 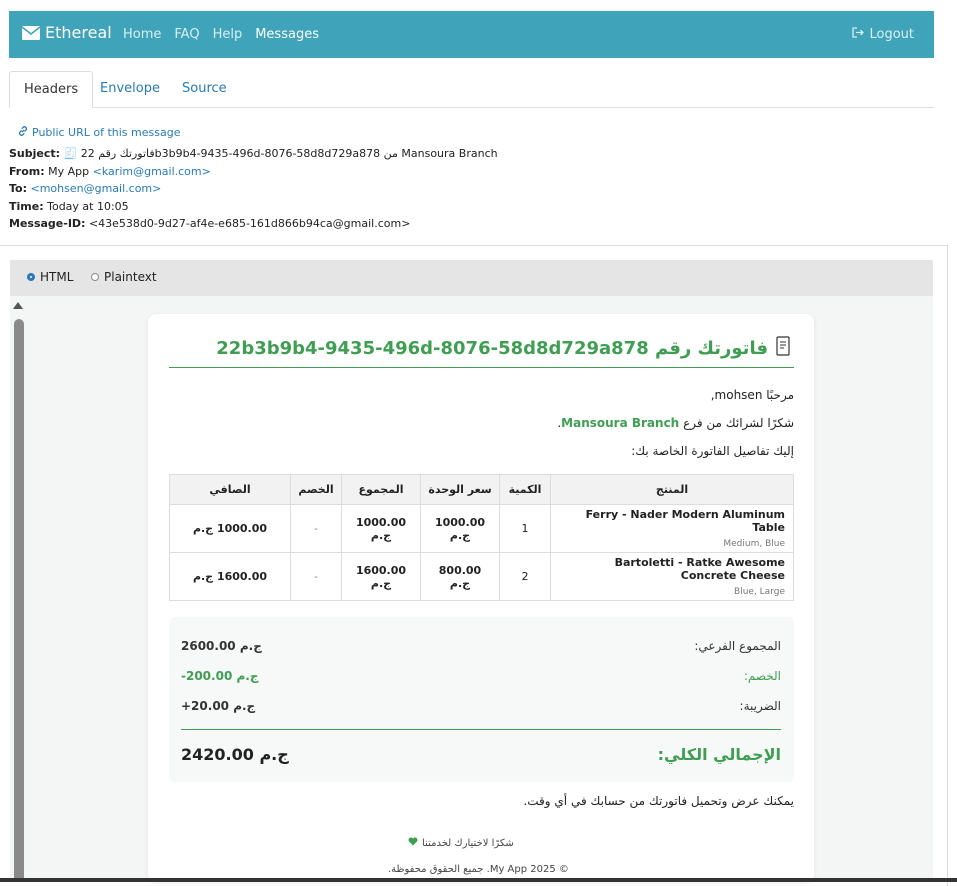 What do you see at coordinates (471, 34) in the screenshot?
I see `top-navbar: Ethereal Home FAQ Help Messages Logout` at bounding box center [471, 34].